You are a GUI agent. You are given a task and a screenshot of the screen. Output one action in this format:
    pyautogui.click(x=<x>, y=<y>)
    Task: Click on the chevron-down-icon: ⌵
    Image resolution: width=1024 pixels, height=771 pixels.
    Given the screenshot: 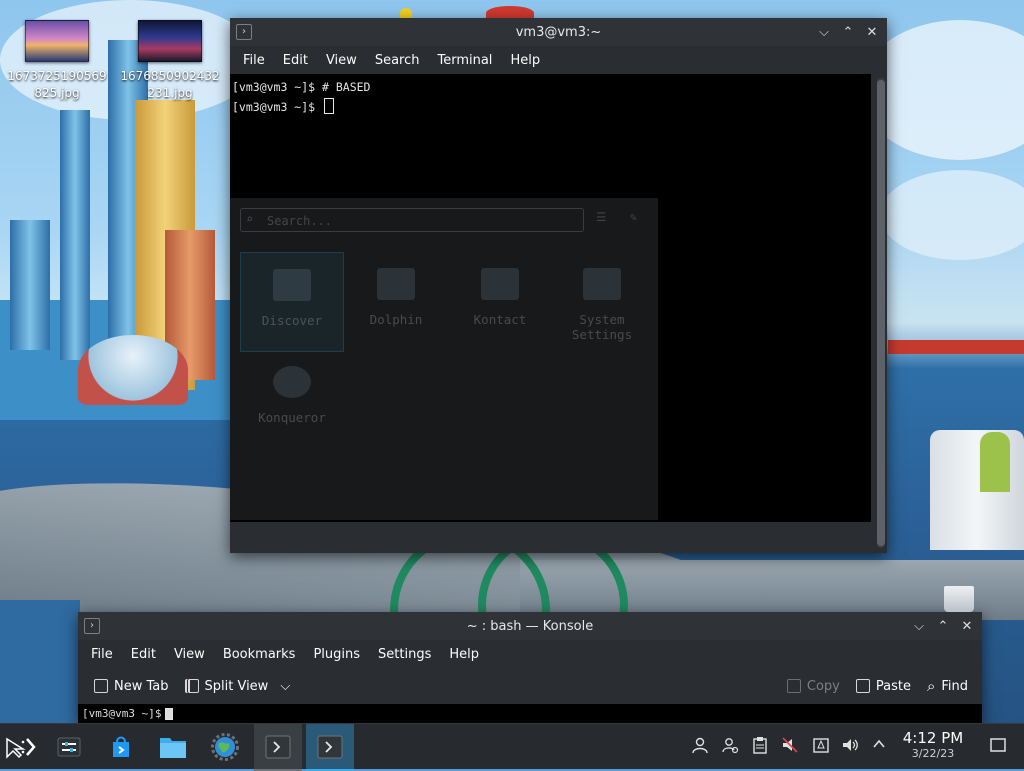 What is the action you would take?
    pyautogui.click(x=285, y=686)
    